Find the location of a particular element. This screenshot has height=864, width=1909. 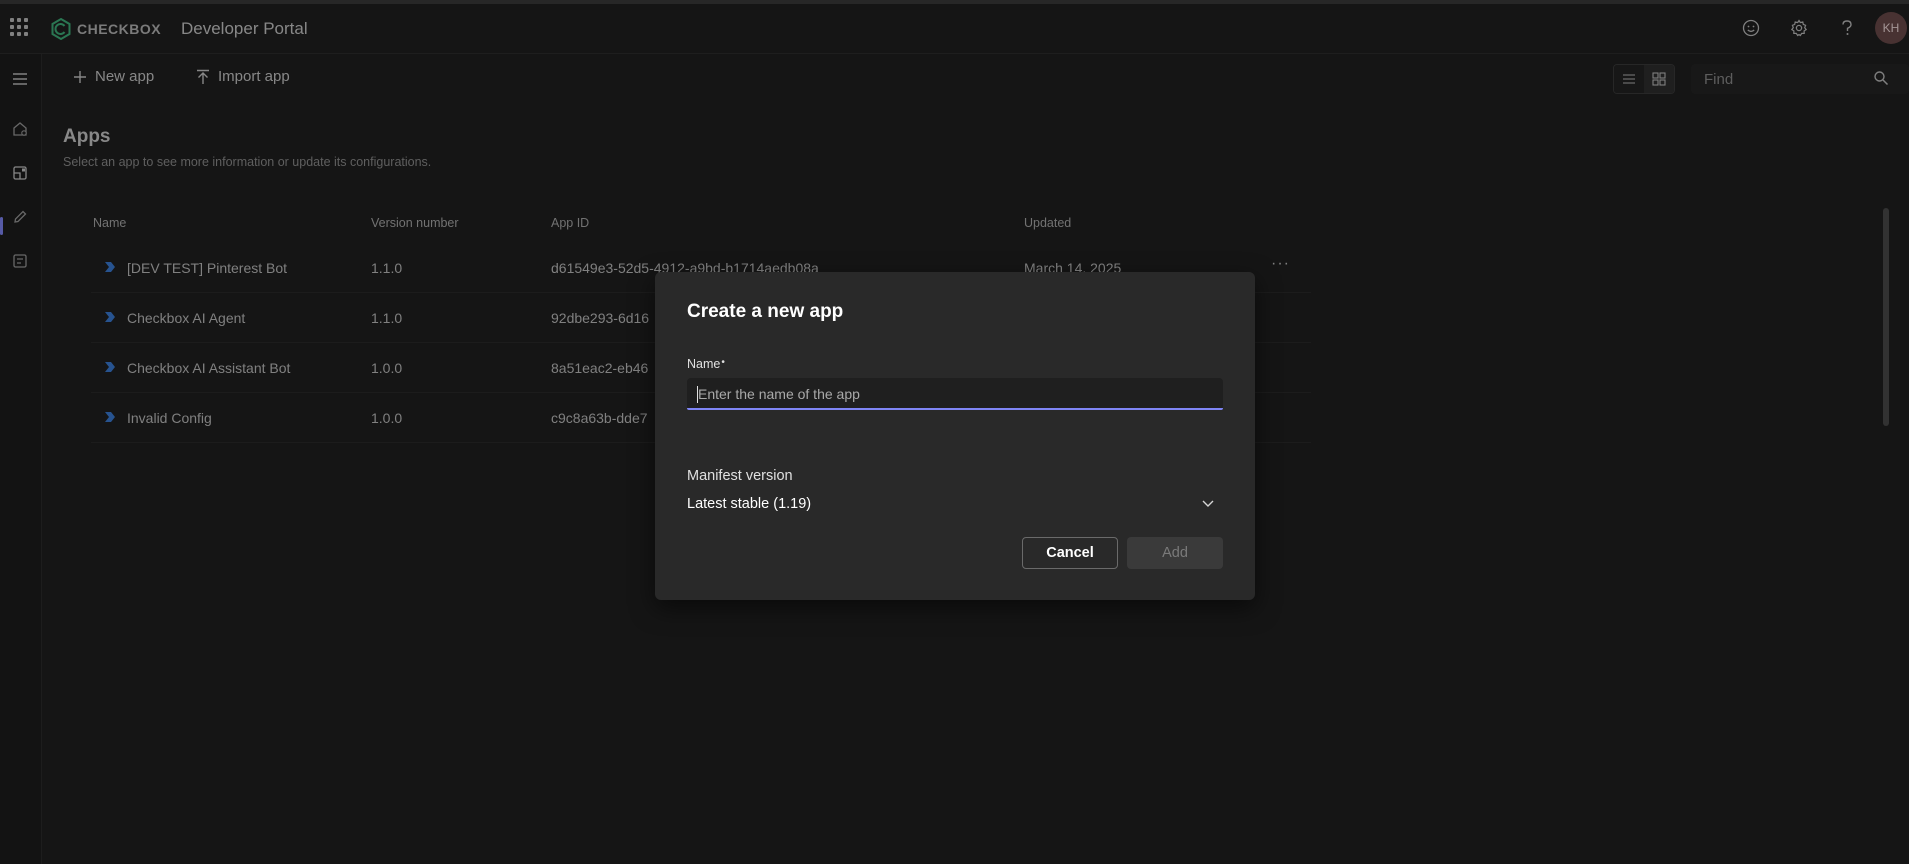

add-button: Add is located at coordinates (1175, 553).